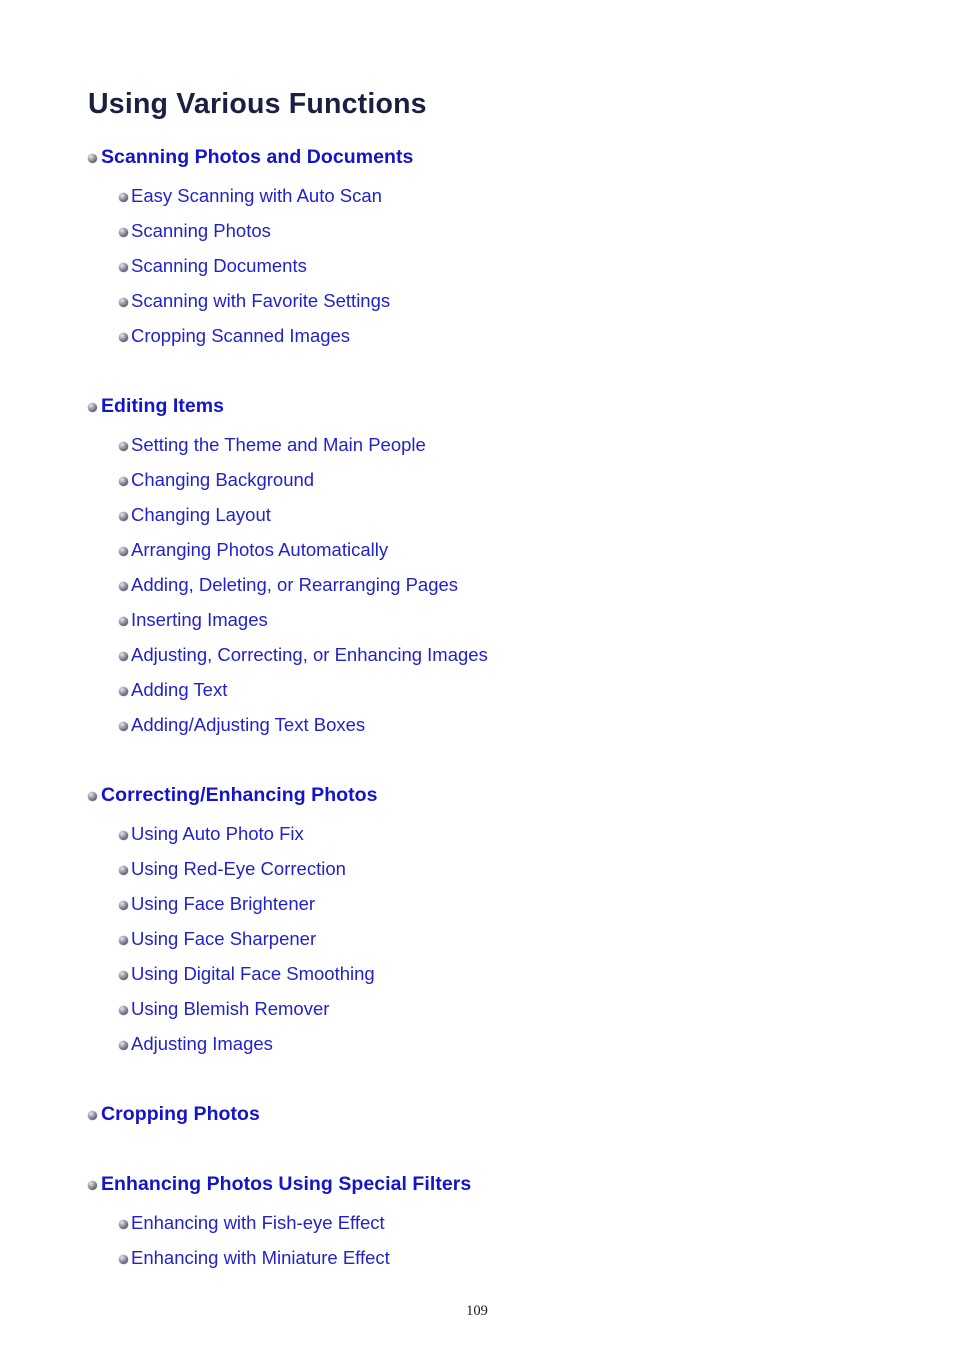 This screenshot has height=1350, width=954. I want to click on page-number: 109, so click(477, 1311).